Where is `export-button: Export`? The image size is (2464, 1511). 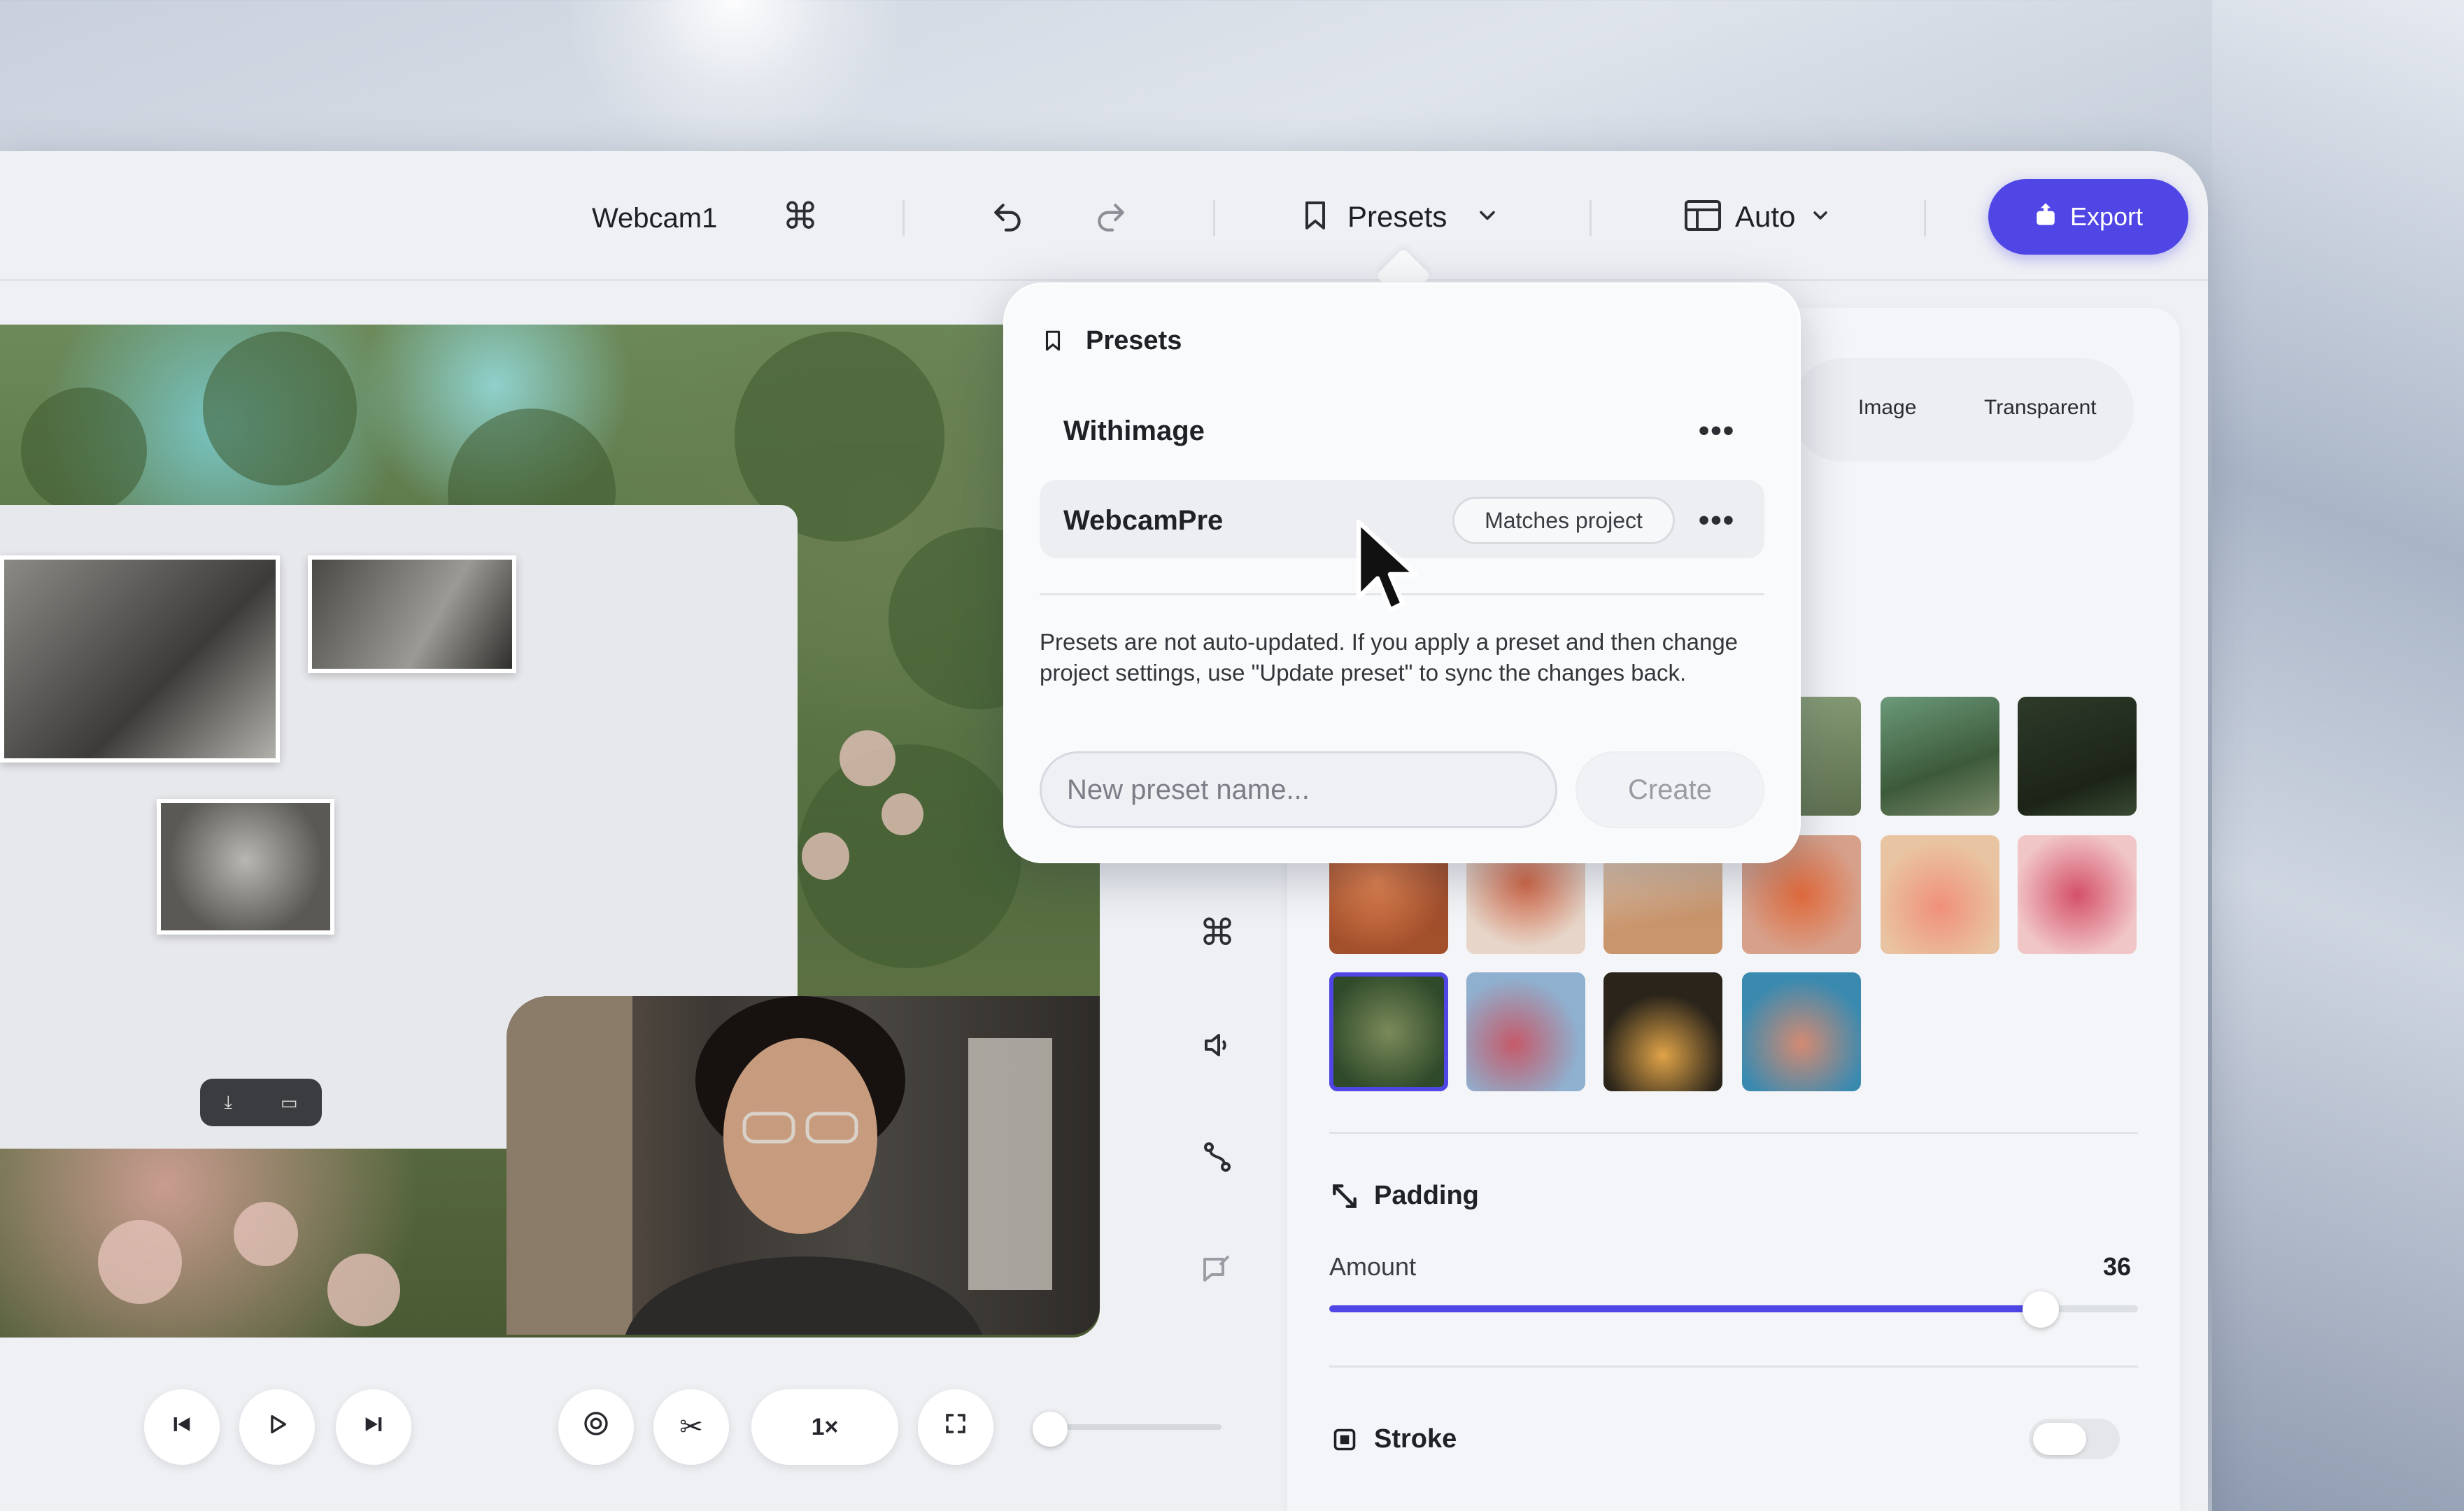 export-button: Export is located at coordinates (2088, 217).